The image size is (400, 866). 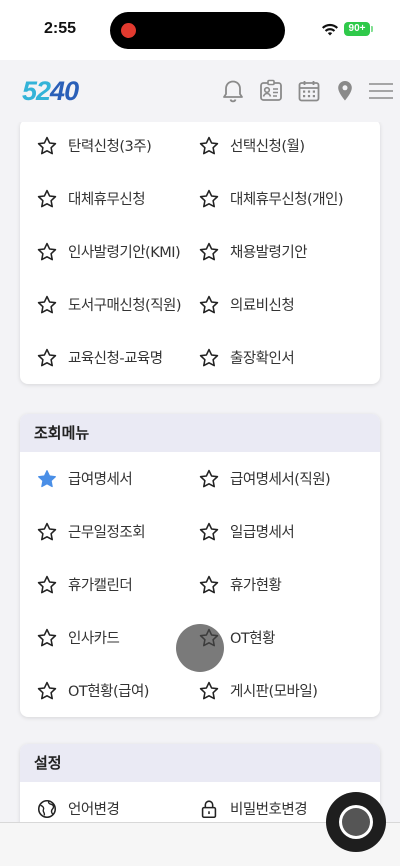 I want to click on menu-item: 대체휴무신청, so click(x=117, y=198).